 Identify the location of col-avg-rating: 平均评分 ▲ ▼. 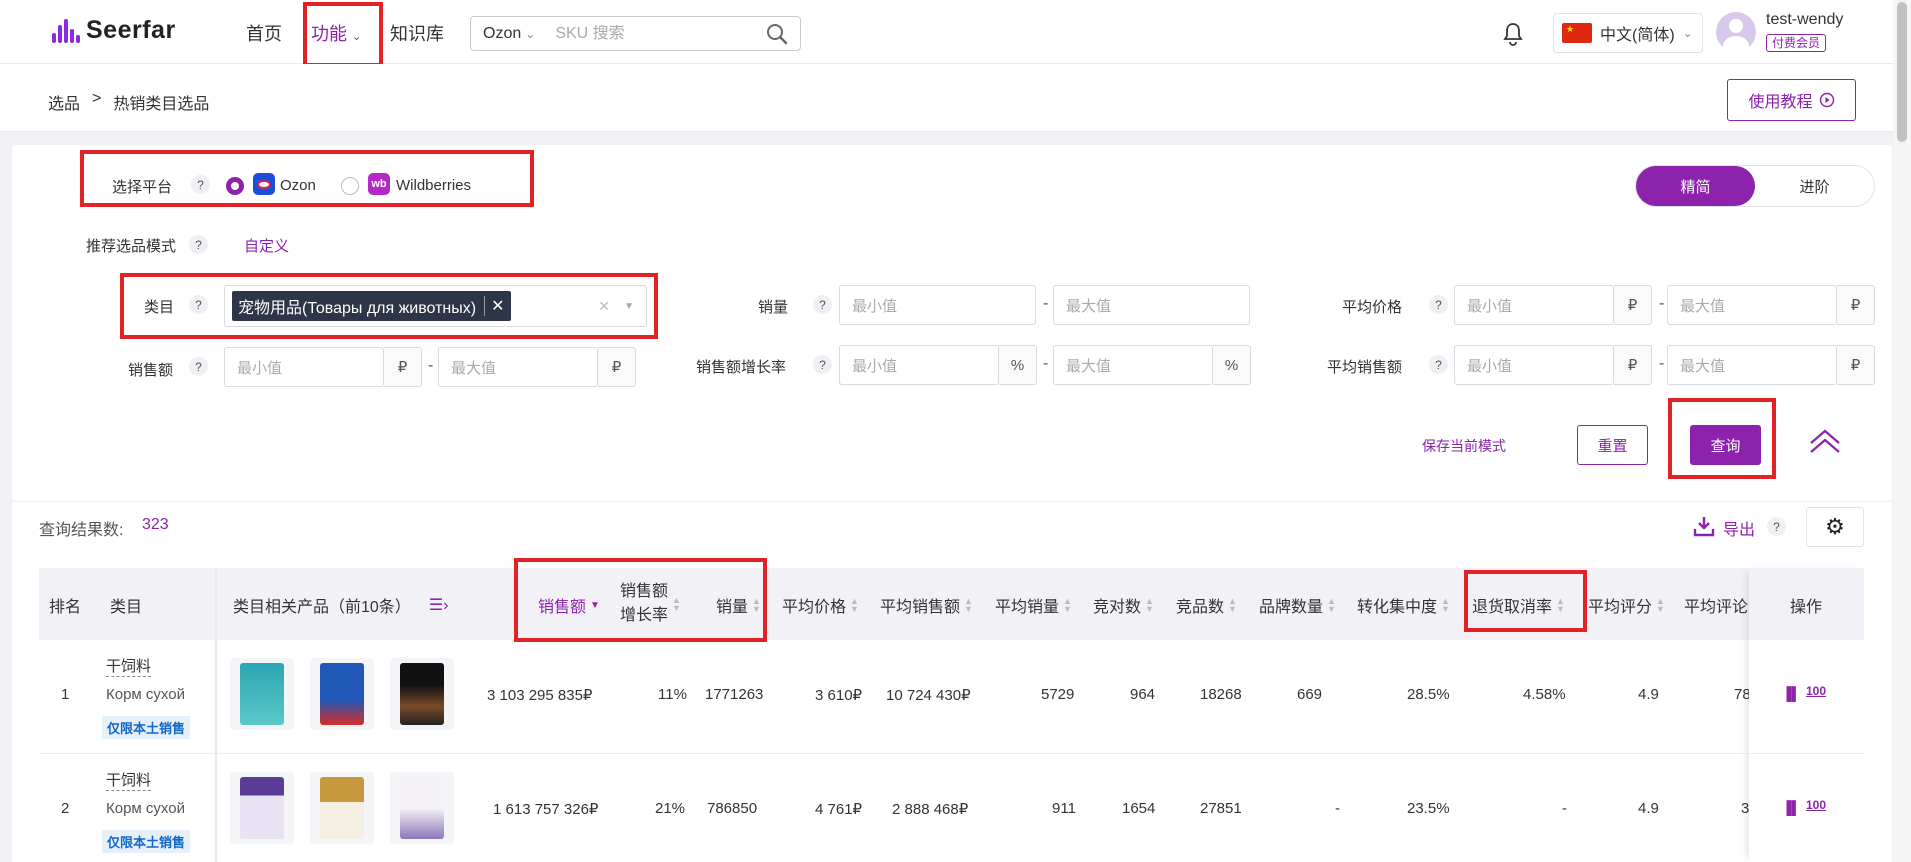
(1626, 605).